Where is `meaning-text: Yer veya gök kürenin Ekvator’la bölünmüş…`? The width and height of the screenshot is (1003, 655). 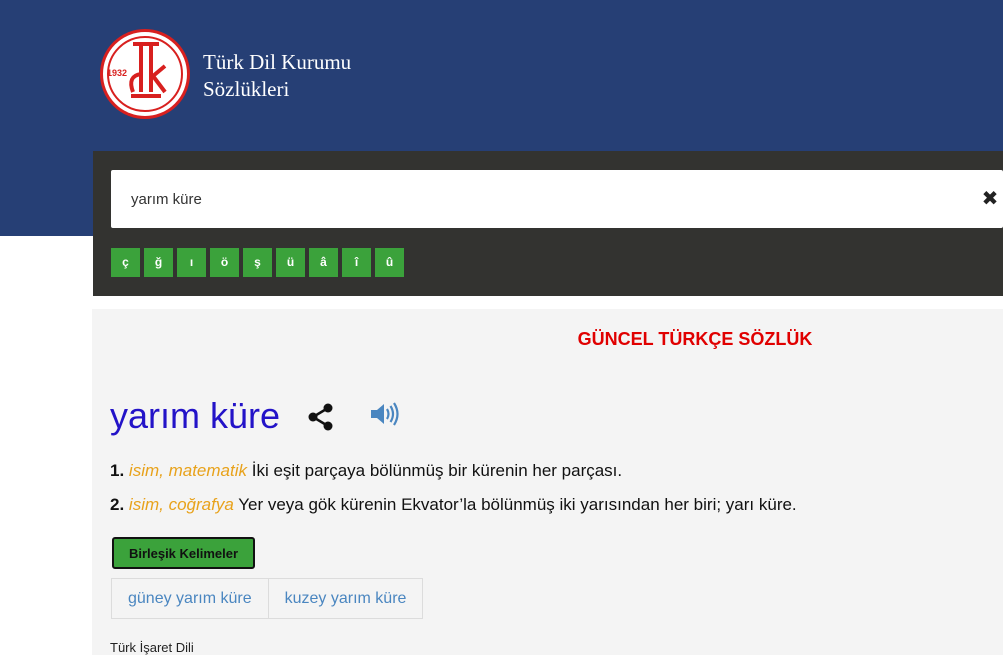 meaning-text: Yer veya gök kürenin Ekvator’la bölünmüş… is located at coordinates (517, 504).